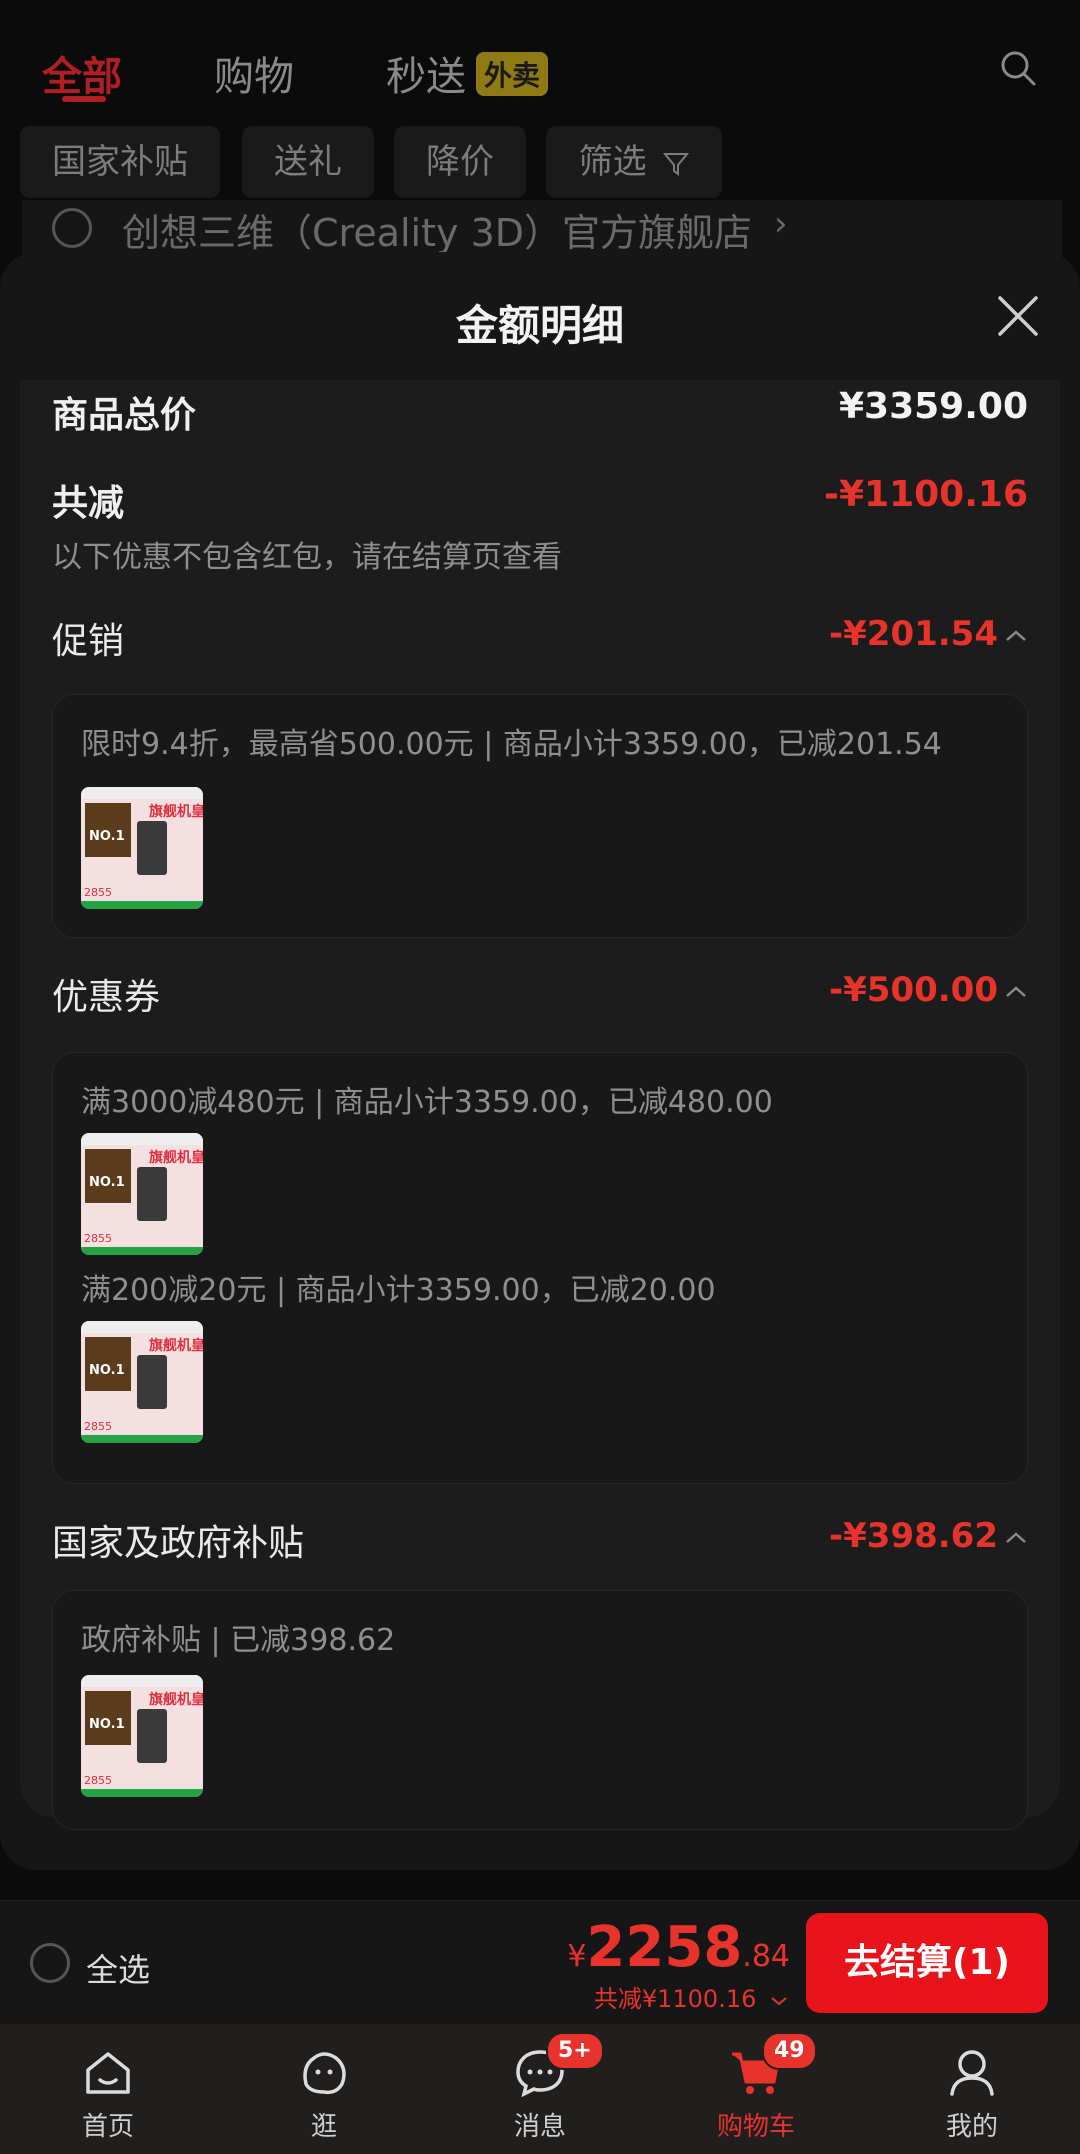 The height and width of the screenshot is (2154, 1080). Describe the element at coordinates (540, 1710) in the screenshot. I see `subsidy-detail-card: 政府补贴 | 已减398.62 NO.1 旗舰机皇 2855` at that location.